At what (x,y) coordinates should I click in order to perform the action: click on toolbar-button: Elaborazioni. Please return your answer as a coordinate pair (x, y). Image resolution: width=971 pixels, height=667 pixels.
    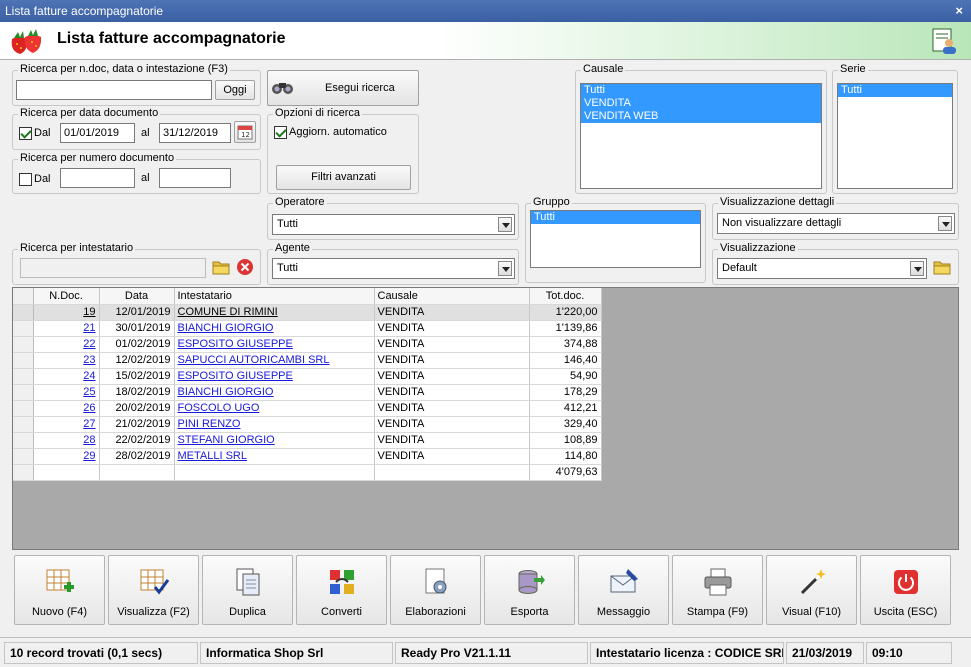
    Looking at the image, I should click on (435, 590).